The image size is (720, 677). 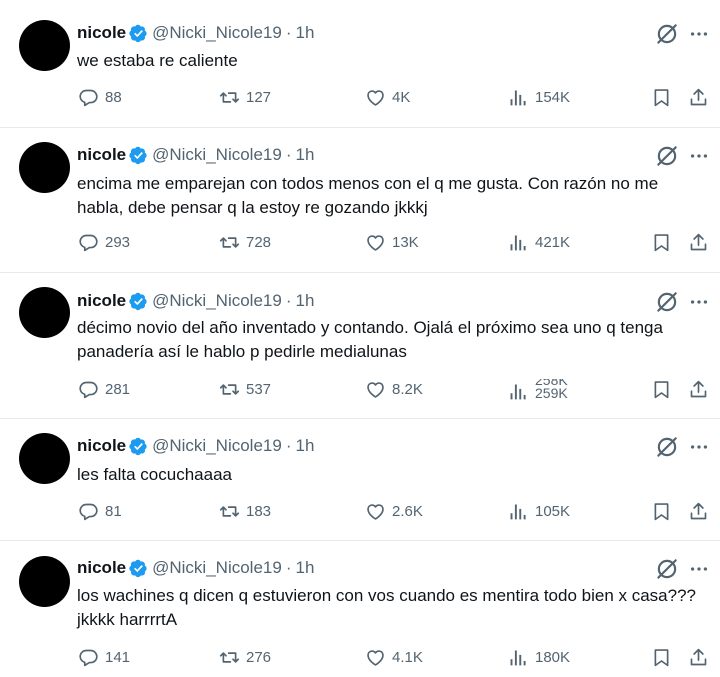 I want to click on like-count: 13K, so click(x=405, y=242).